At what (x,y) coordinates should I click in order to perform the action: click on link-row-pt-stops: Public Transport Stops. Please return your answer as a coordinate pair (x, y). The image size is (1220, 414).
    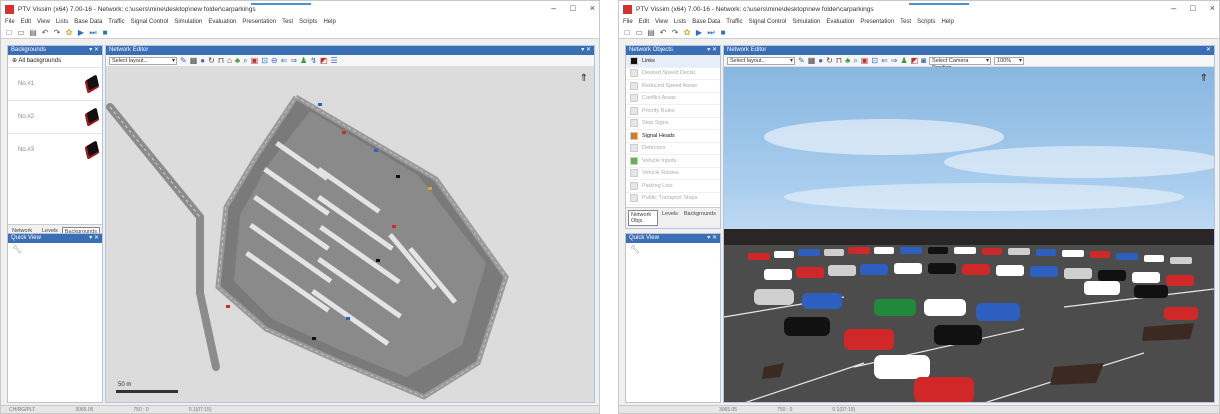
    Looking at the image, I should click on (673, 199).